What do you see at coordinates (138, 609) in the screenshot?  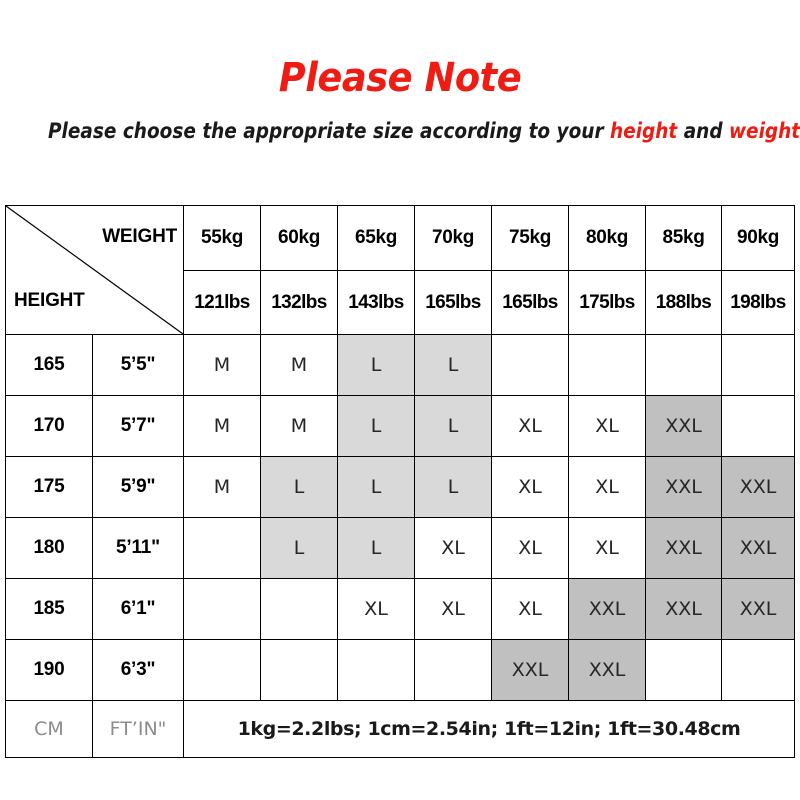 I see `height-ft-cell: 6’1"` at bounding box center [138, 609].